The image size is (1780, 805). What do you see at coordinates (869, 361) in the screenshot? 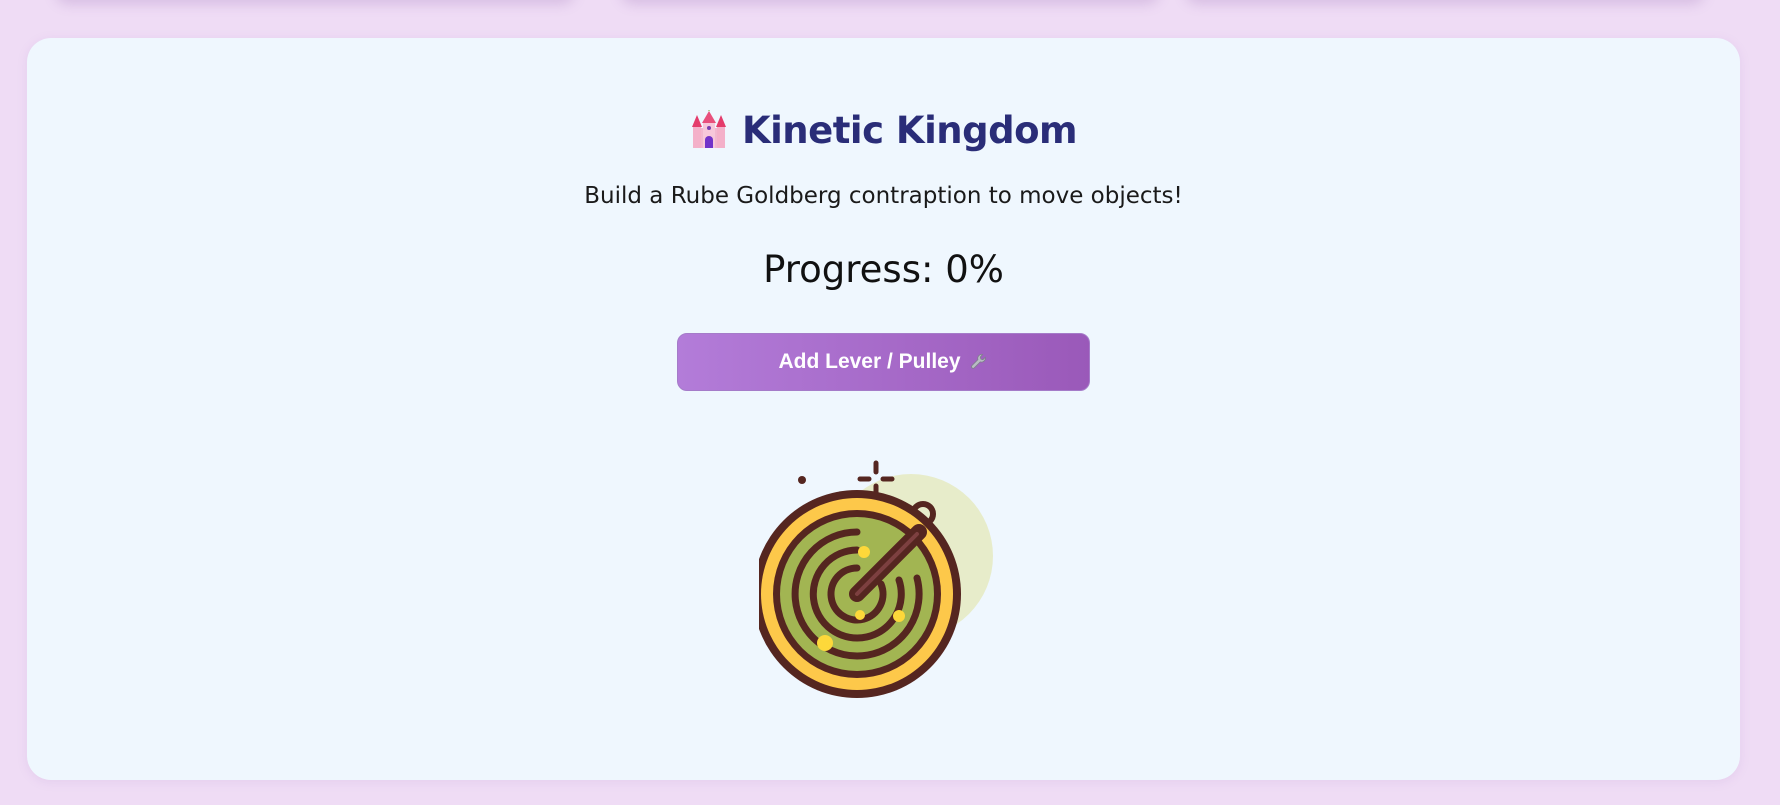
I see `add-button-label: Add Lever / Pulley` at bounding box center [869, 361].